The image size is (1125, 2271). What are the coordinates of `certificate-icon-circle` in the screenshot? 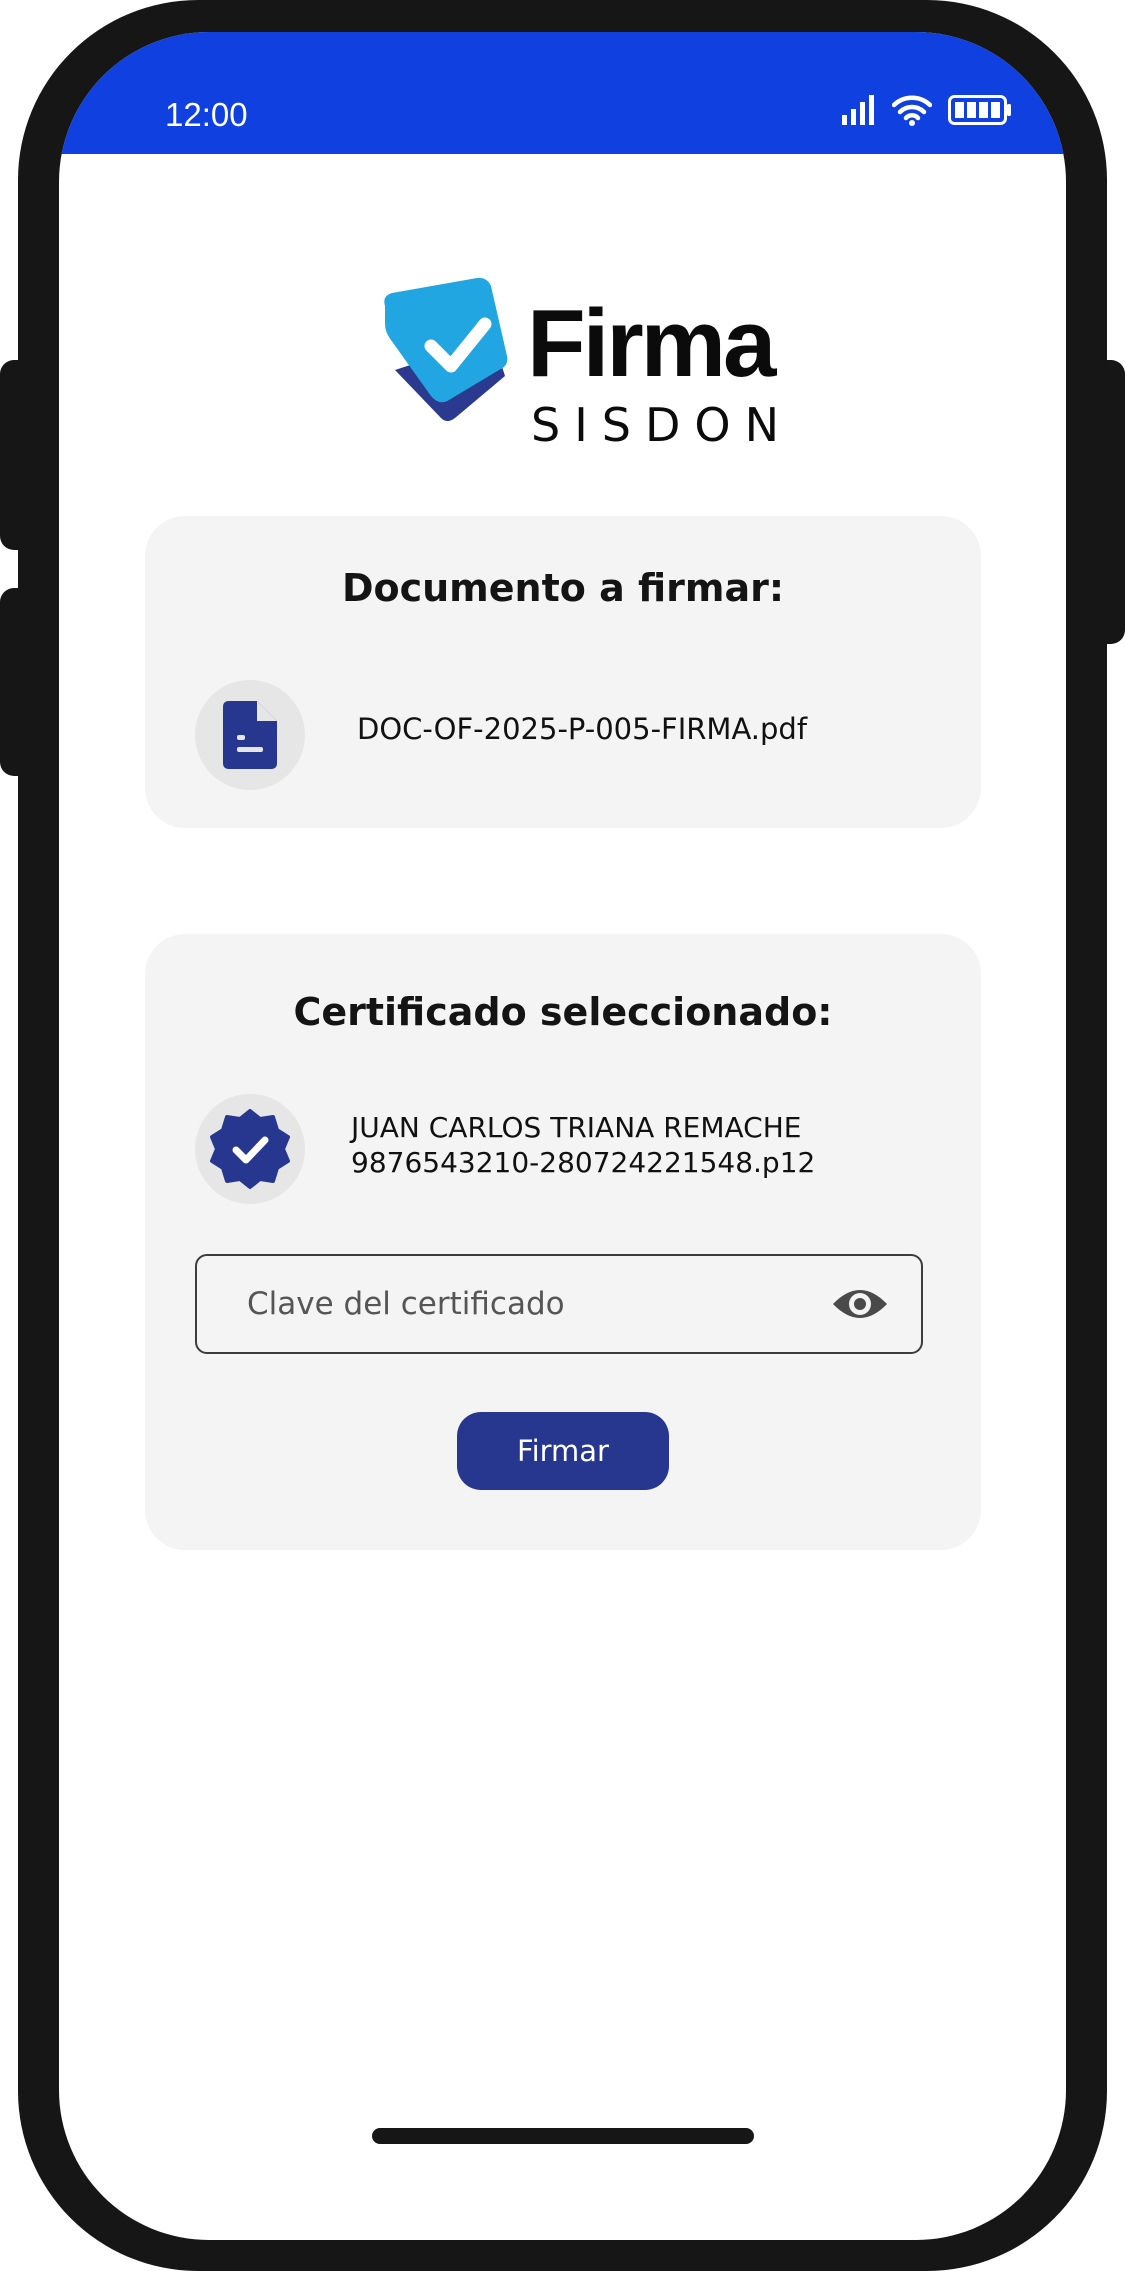 It's located at (250, 1149).